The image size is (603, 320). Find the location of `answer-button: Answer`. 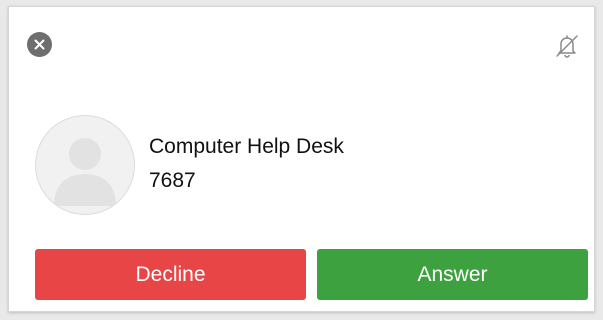

answer-button: Answer is located at coordinates (452, 274).